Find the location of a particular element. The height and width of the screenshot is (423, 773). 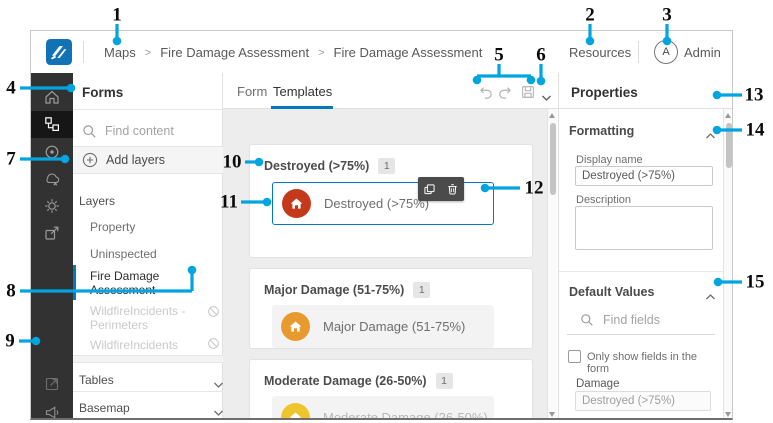

editor-header: Form Templates is located at coordinates (390, 91).